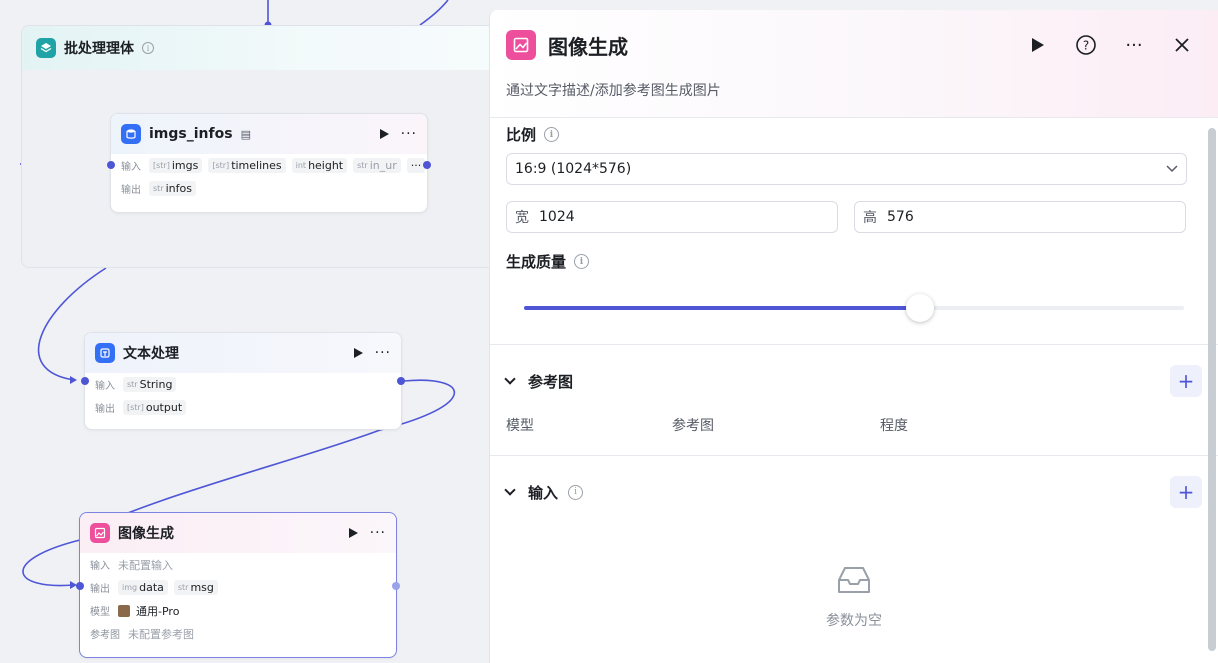 This screenshot has height=663, width=1218. I want to click on empty-state: 参数为空, so click(854, 596).